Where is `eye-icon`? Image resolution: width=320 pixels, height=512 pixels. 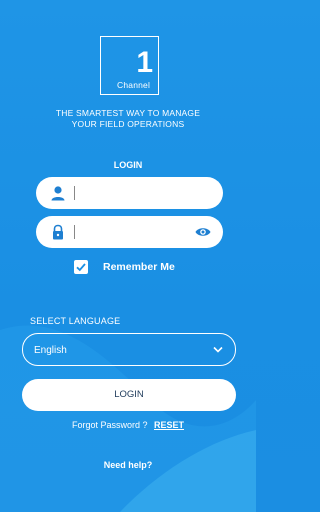
eye-icon is located at coordinates (203, 232).